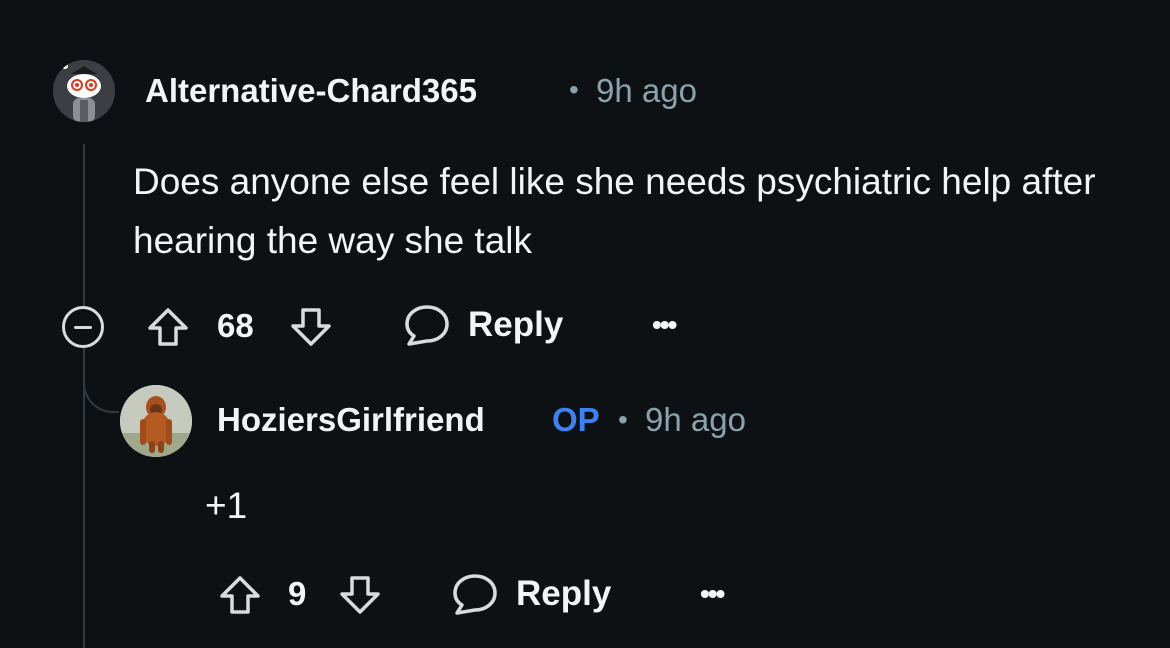  Describe the element at coordinates (351, 420) in the screenshot. I see `reply-username: HoziersGirlfriend` at that location.